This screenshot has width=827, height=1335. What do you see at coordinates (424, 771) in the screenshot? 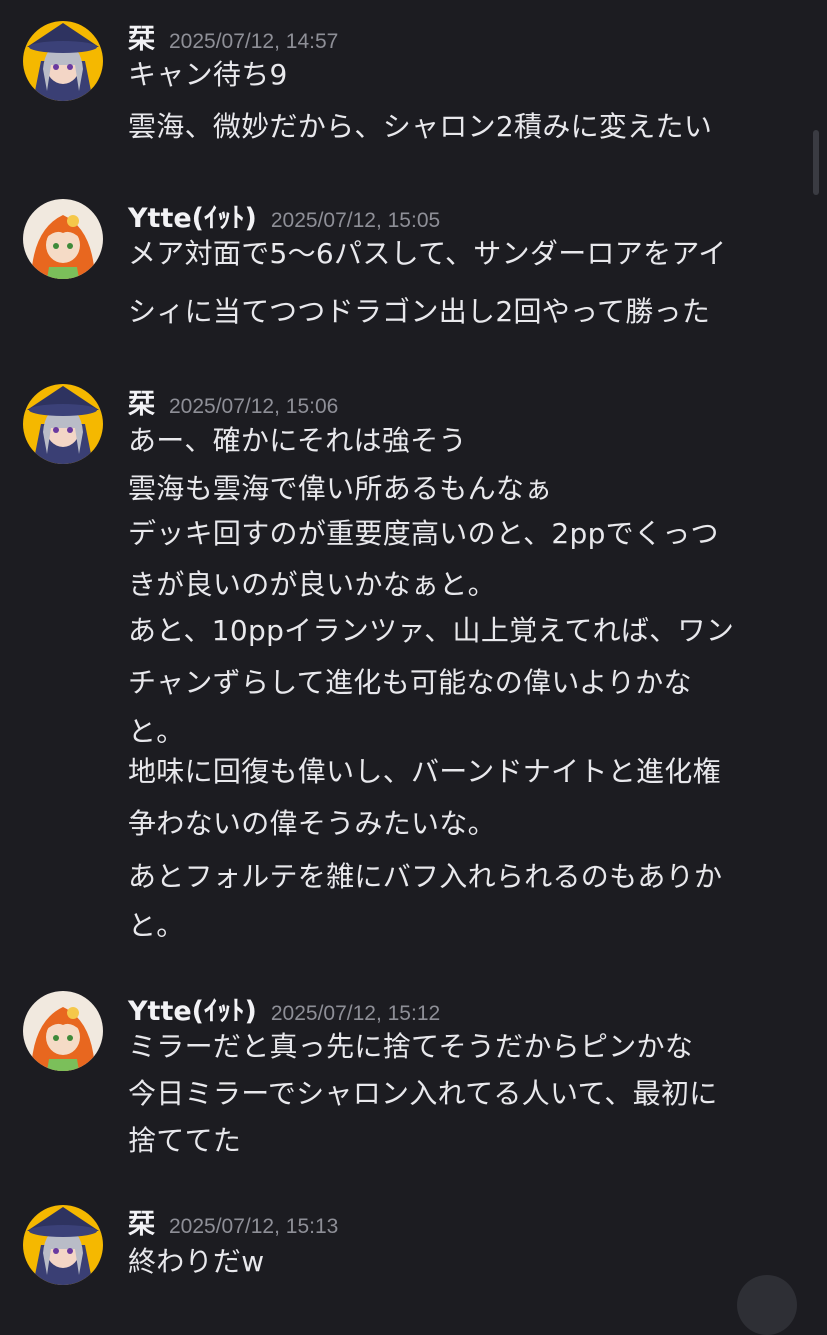
I see `message-text: 地味に回復も偉いし、バーンドナイトと進化権` at bounding box center [424, 771].